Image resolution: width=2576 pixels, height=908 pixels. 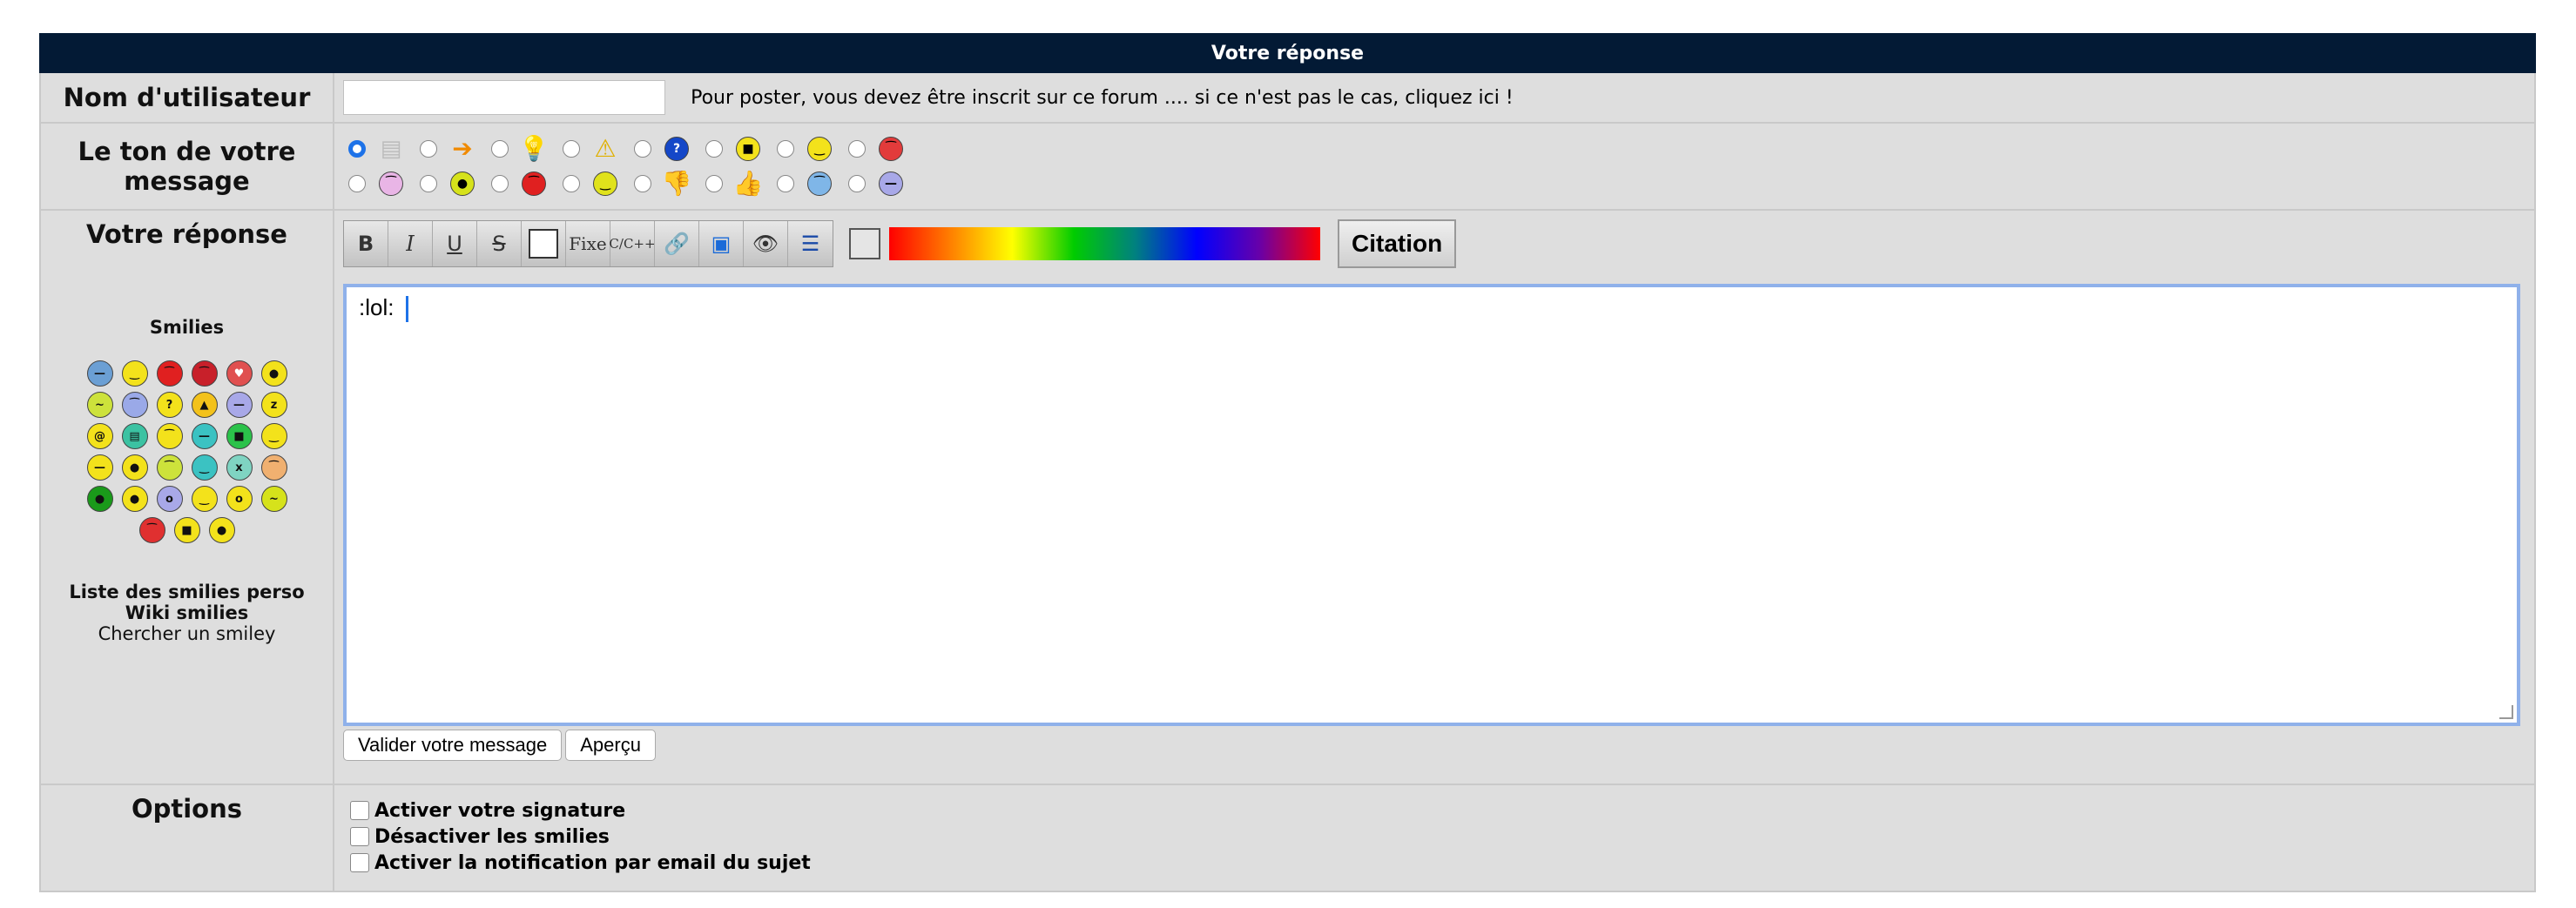 I want to click on text-caret, so click(x=406, y=310).